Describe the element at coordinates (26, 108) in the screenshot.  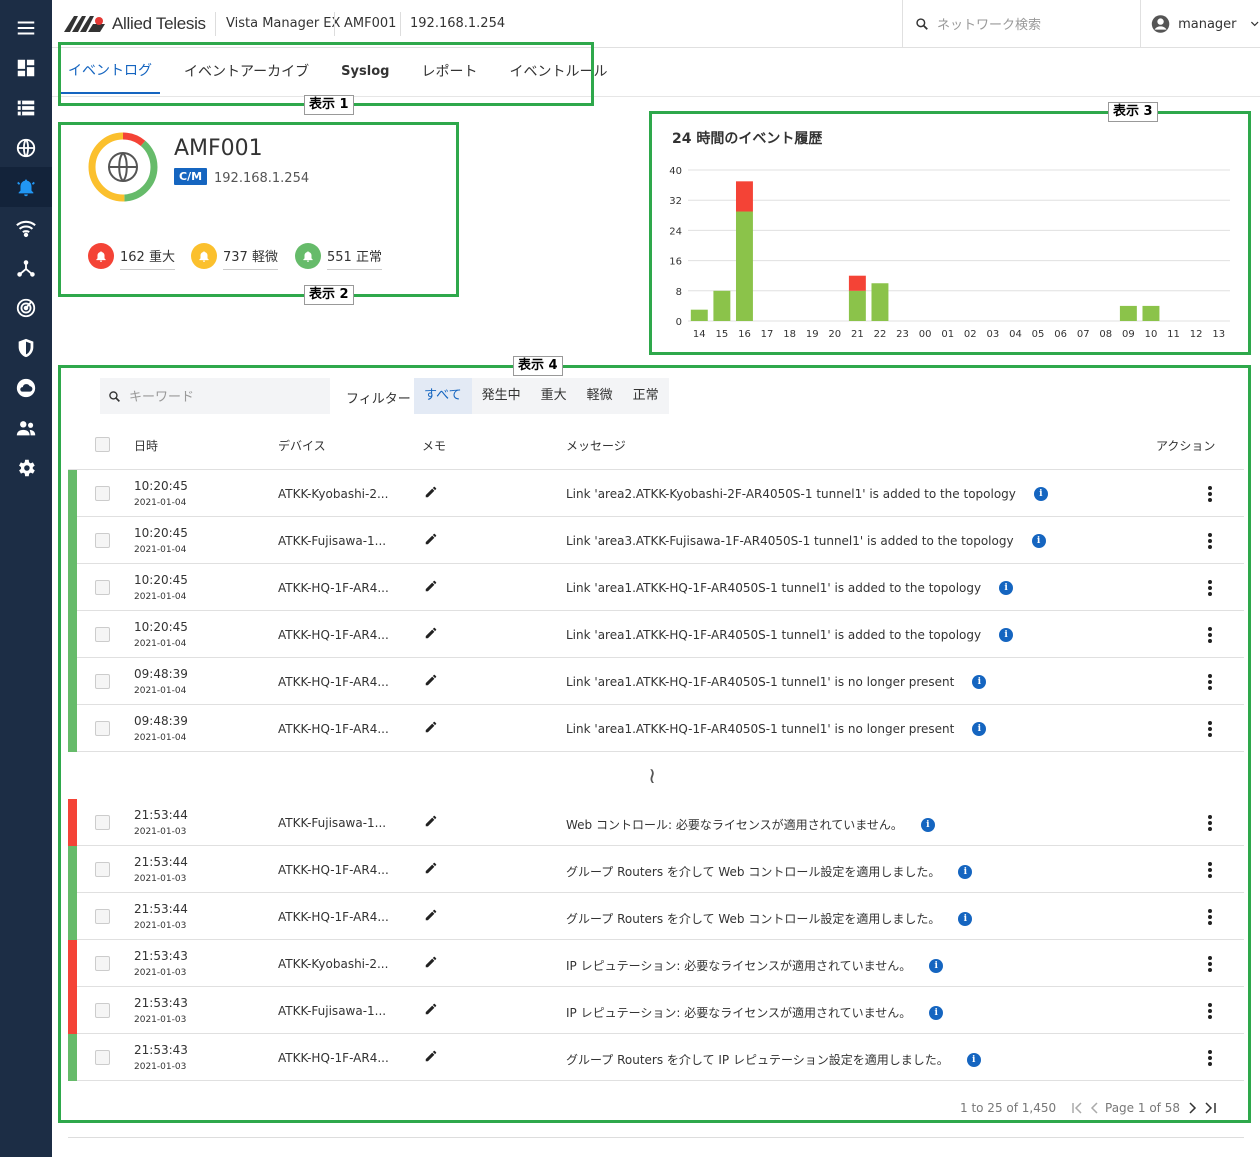
I see `list-icon` at that location.